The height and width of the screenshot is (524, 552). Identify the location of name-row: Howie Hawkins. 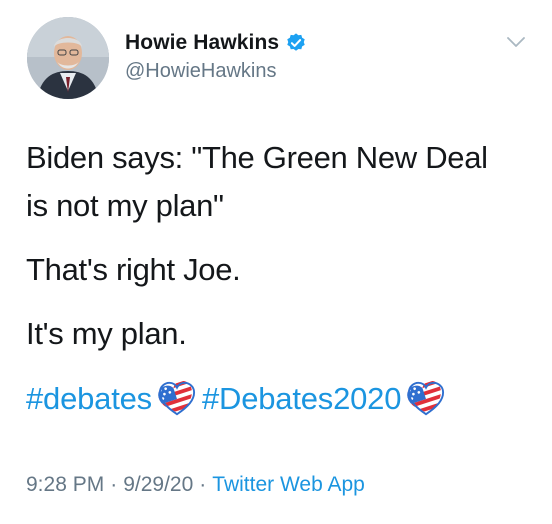
(216, 43).